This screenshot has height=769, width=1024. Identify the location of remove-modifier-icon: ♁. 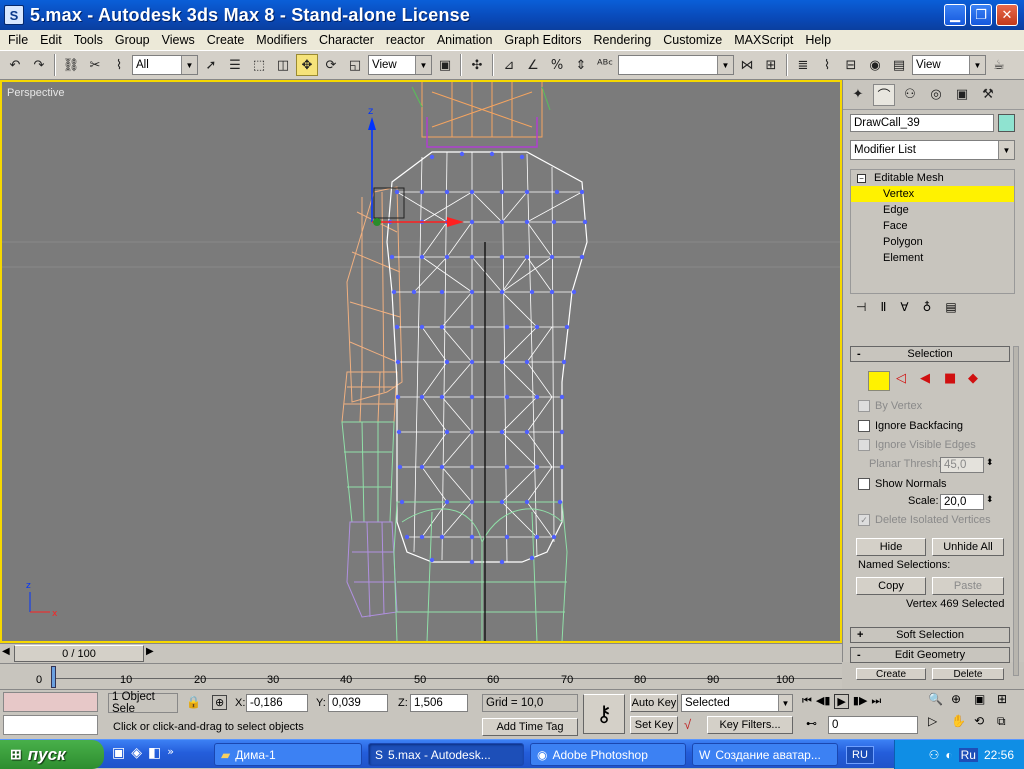
(927, 310).